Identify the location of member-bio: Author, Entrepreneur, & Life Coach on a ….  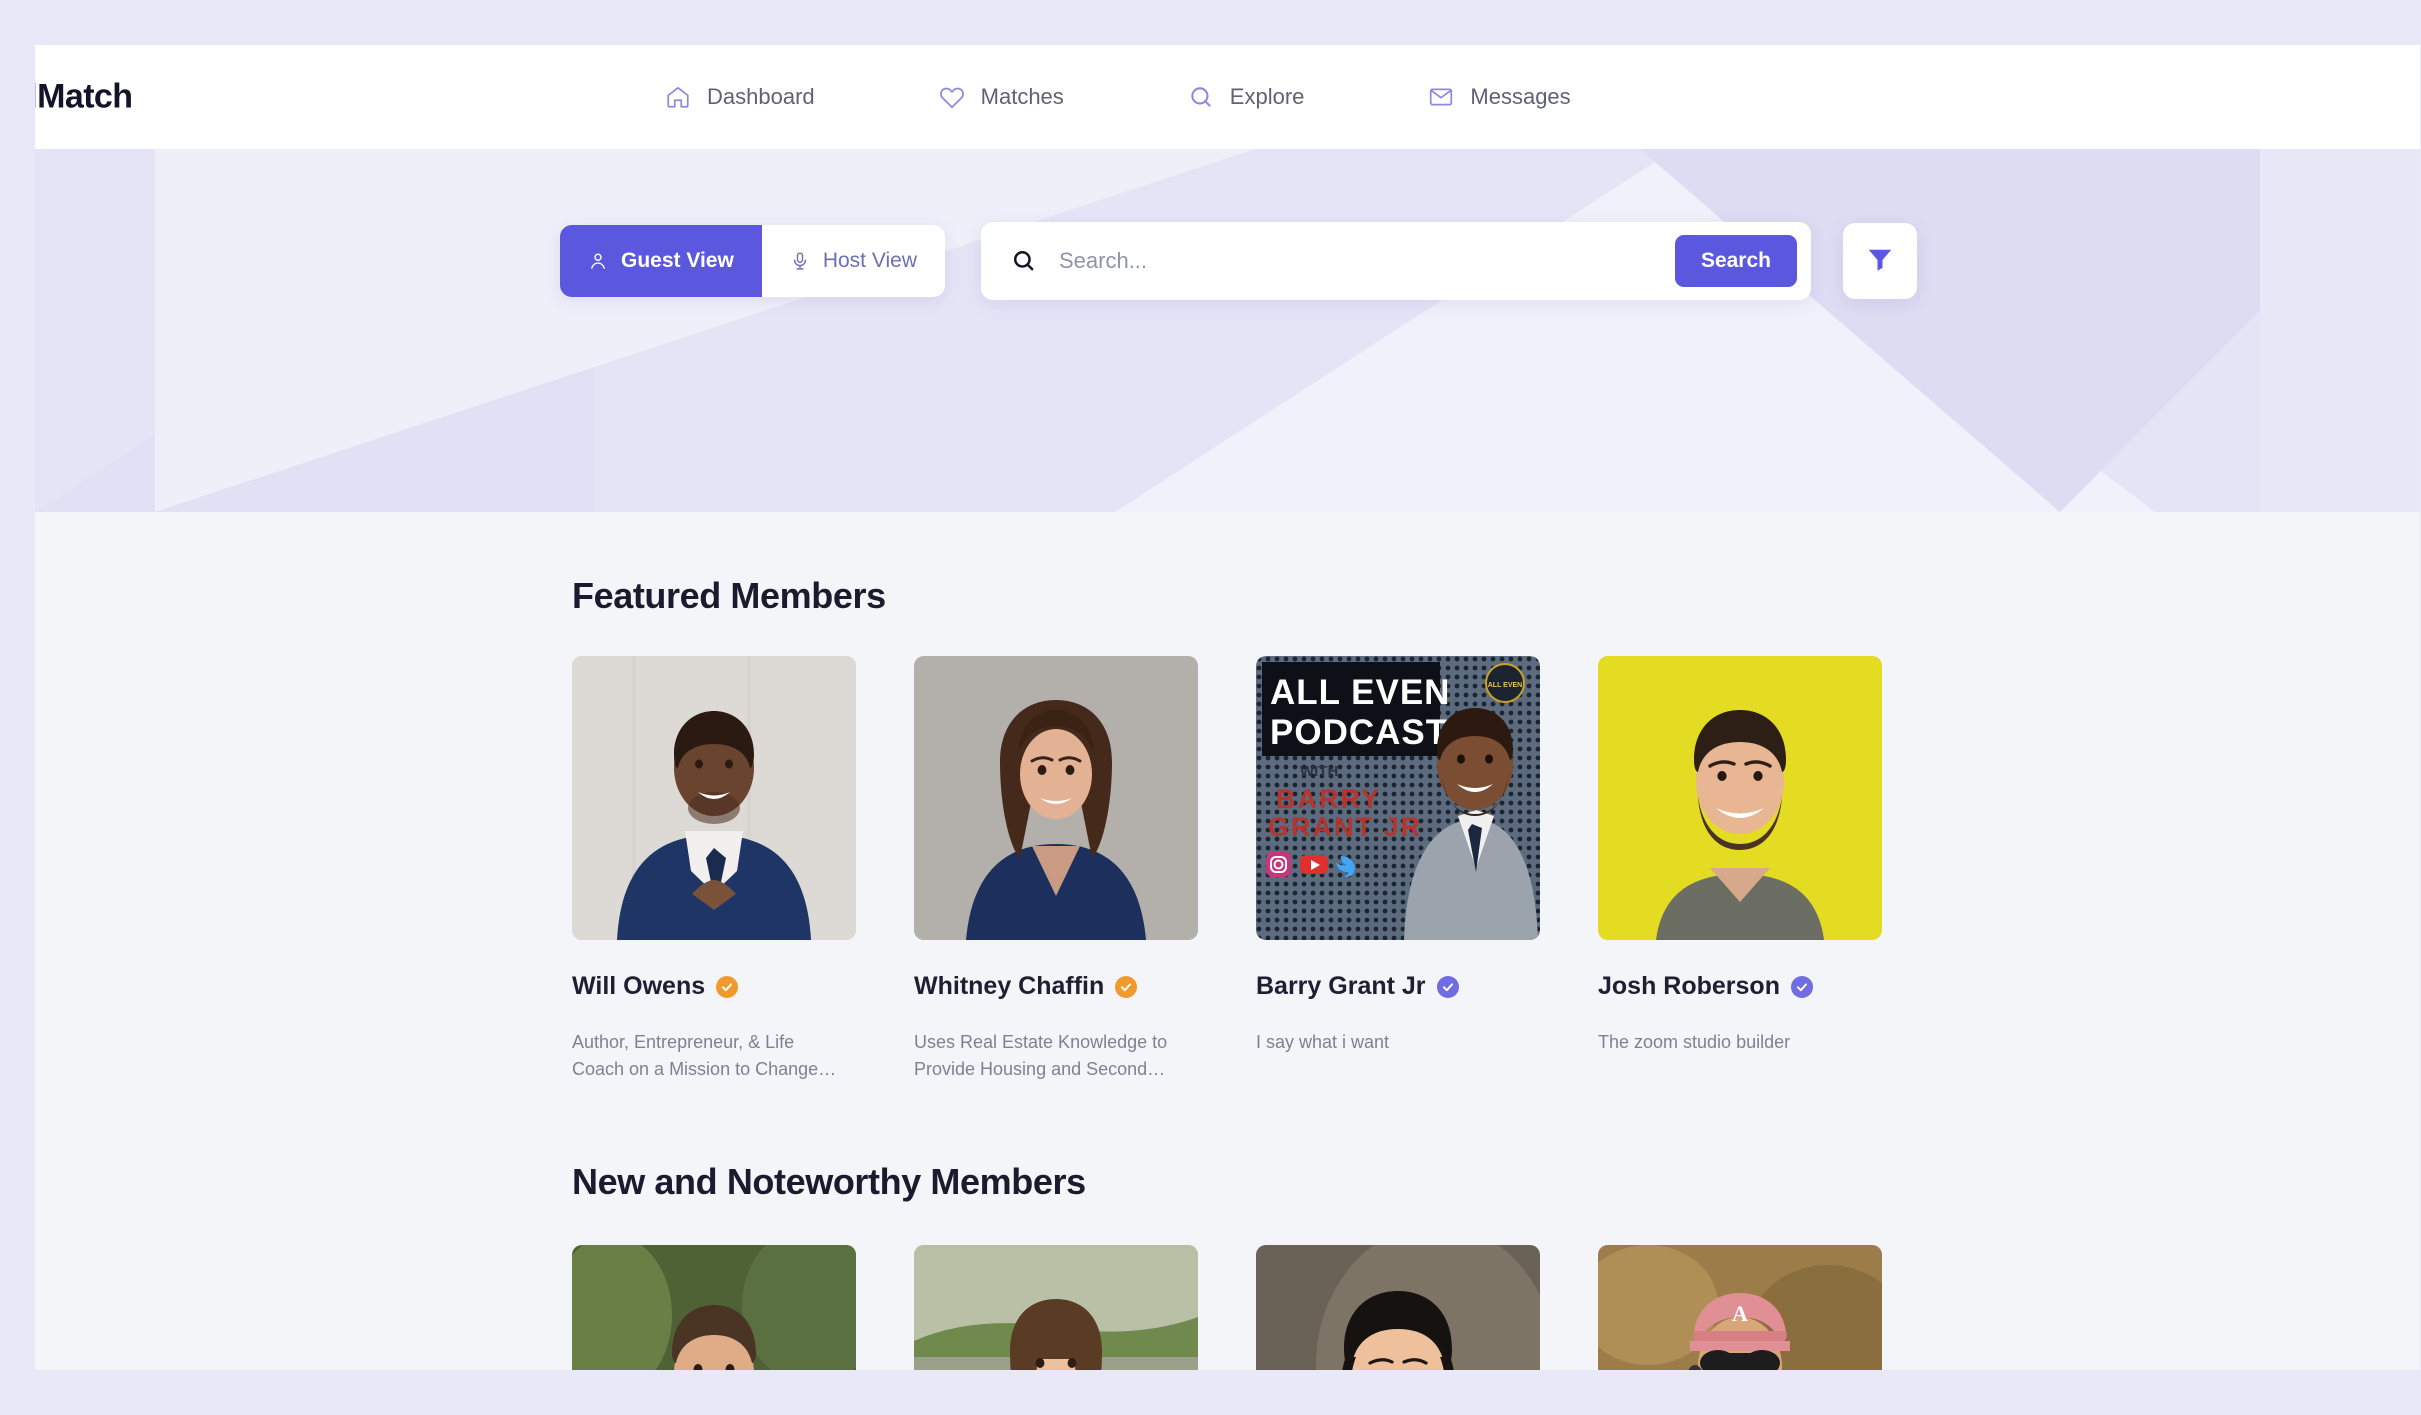
(704, 1055).